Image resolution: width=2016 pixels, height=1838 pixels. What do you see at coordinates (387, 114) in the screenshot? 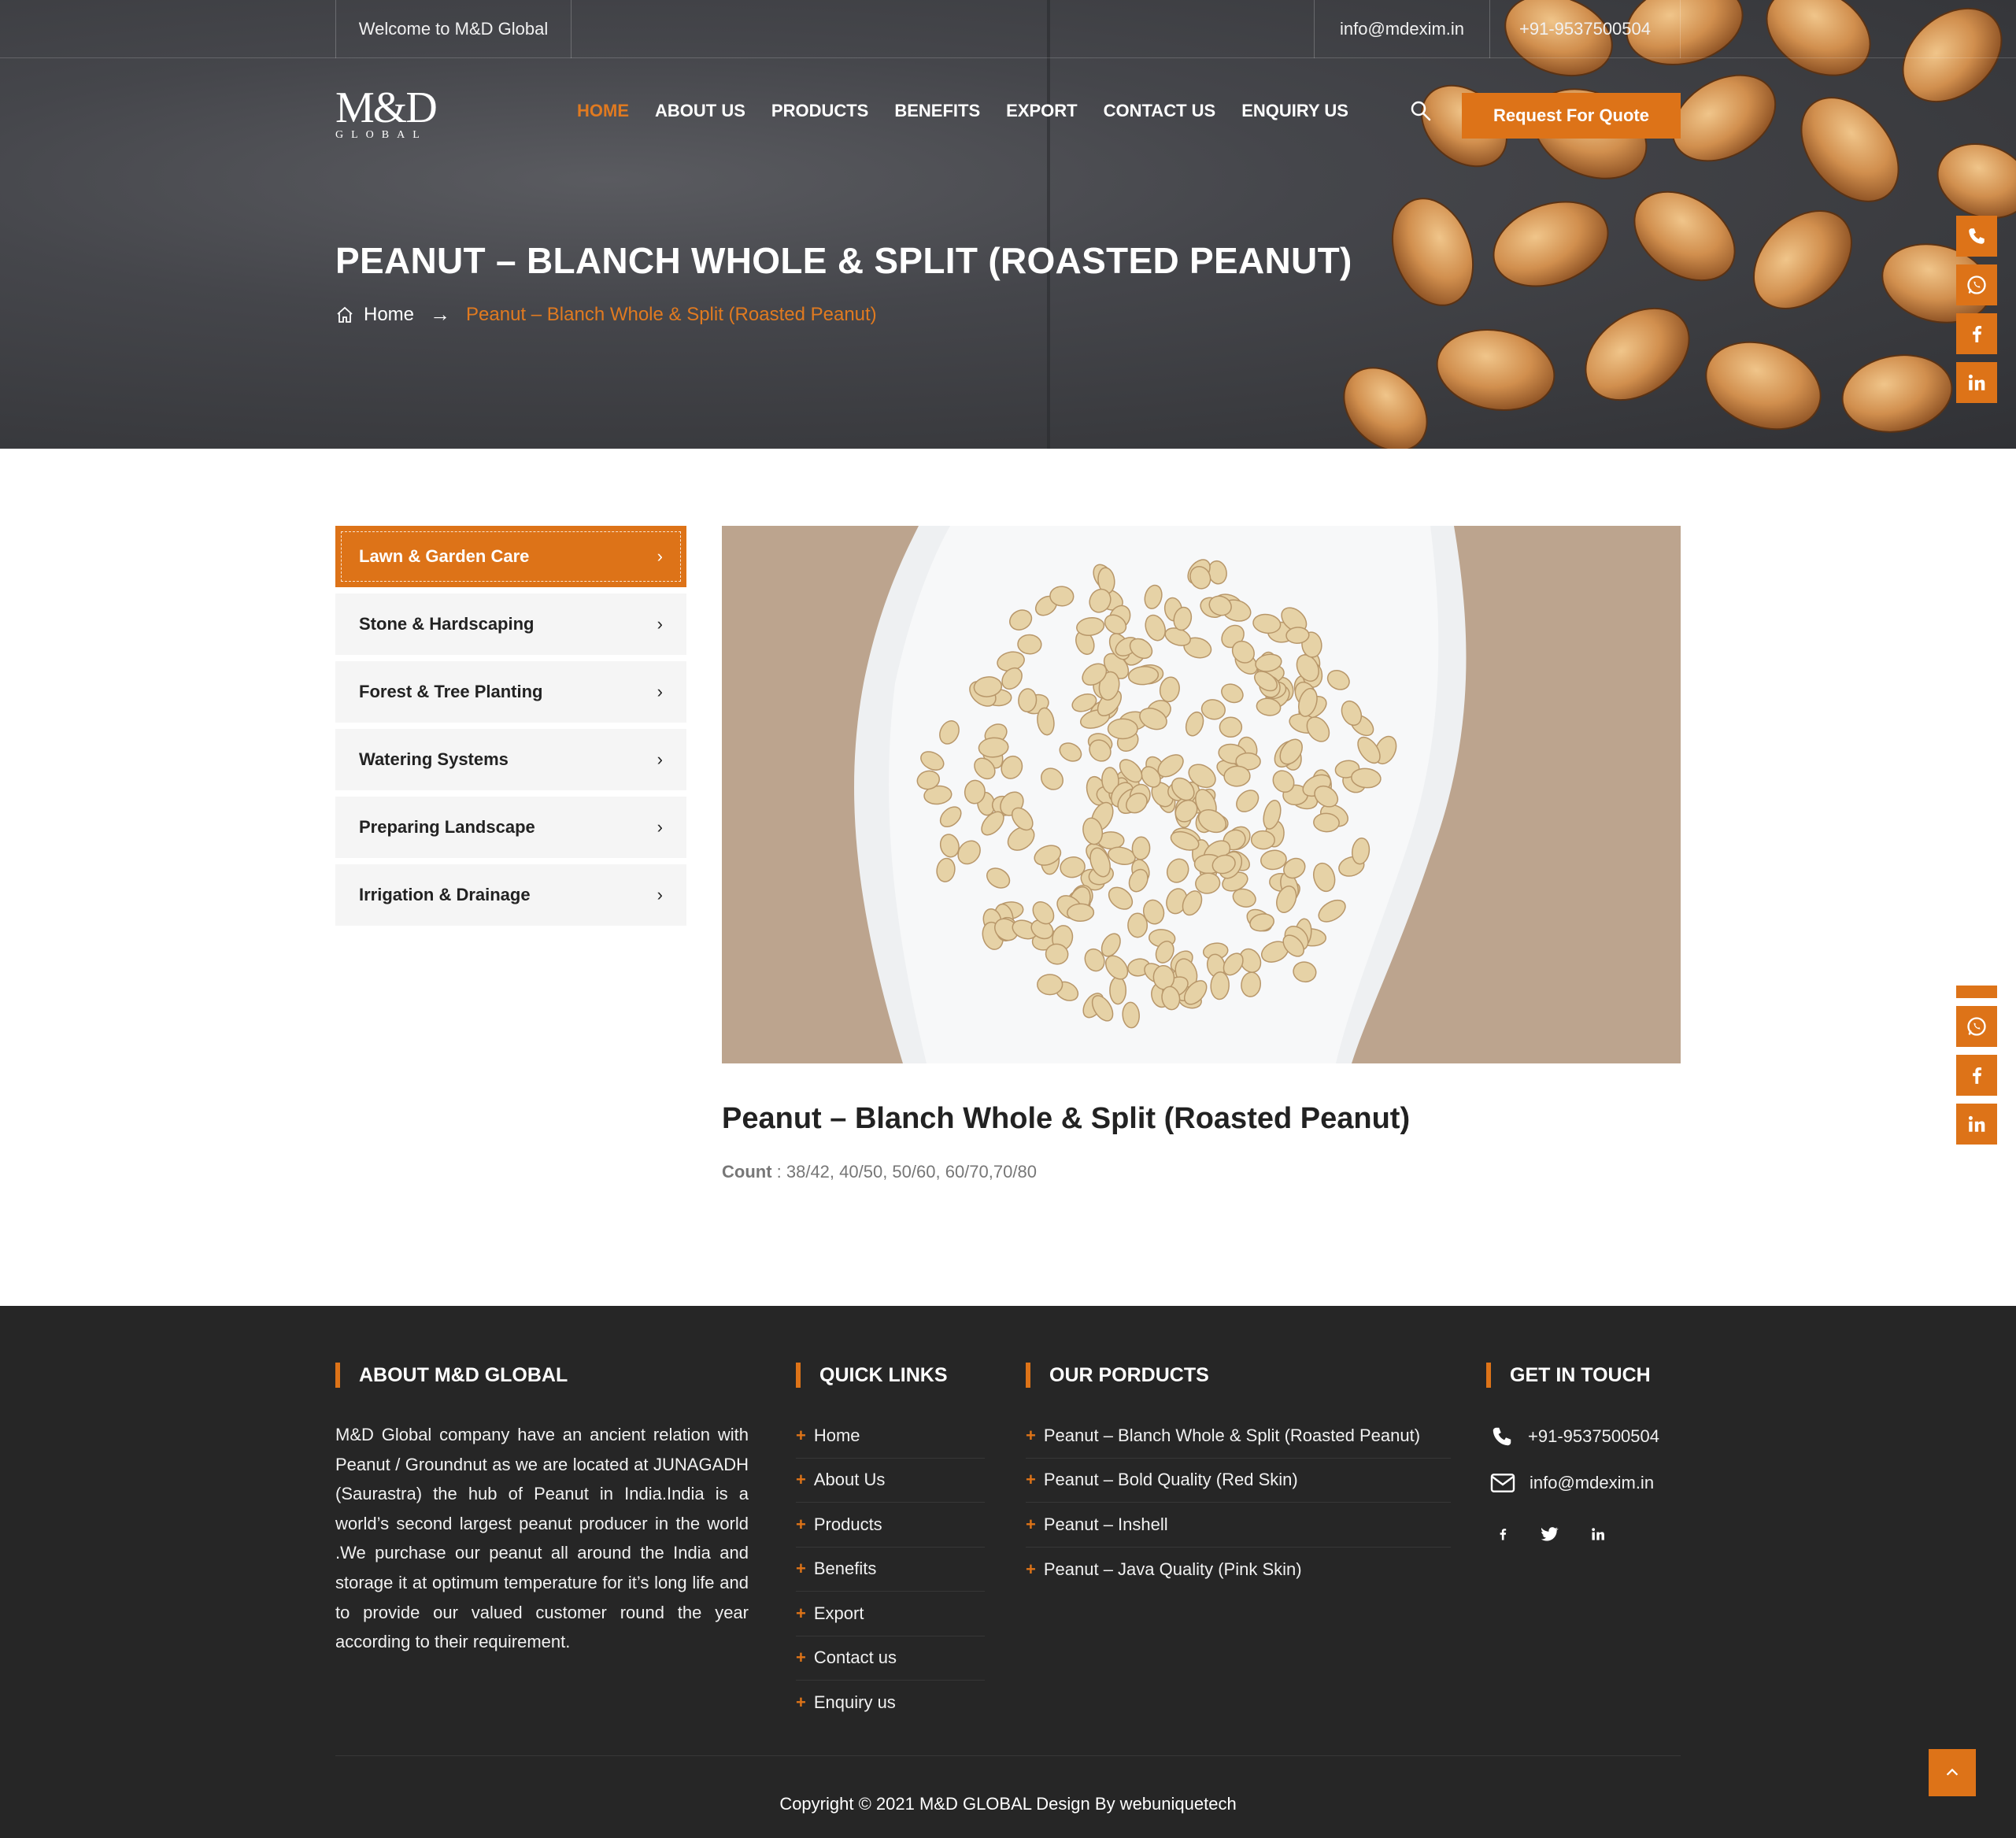
I see `site-logo: M&D GLOBAL` at bounding box center [387, 114].